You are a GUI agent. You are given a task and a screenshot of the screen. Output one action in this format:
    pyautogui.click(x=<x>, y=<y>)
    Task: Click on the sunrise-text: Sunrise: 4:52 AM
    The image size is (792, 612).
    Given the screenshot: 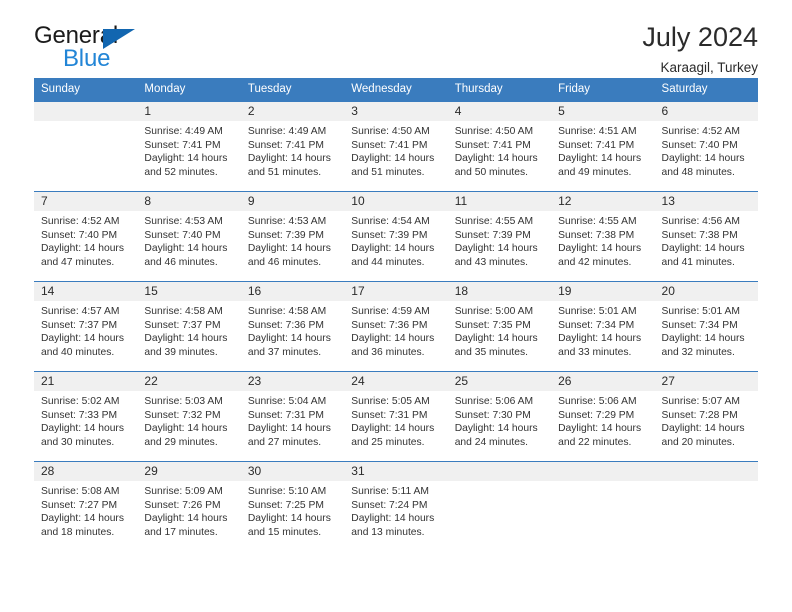 What is the action you would take?
    pyautogui.click(x=700, y=131)
    